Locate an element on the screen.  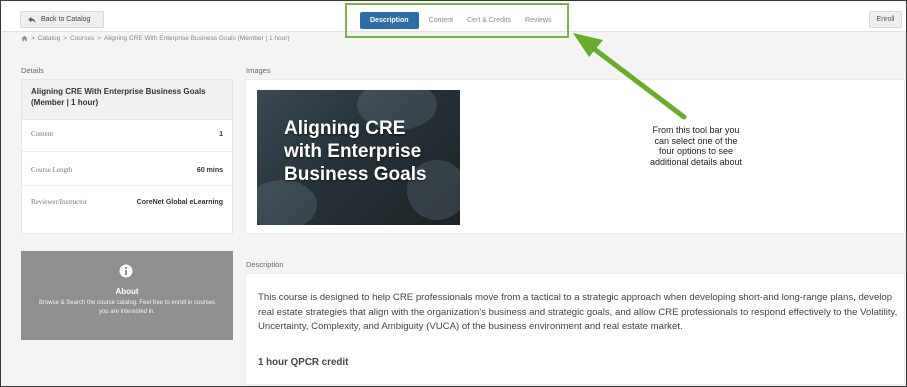
image-title-line: Aligning CRE is located at coordinates (345, 128).